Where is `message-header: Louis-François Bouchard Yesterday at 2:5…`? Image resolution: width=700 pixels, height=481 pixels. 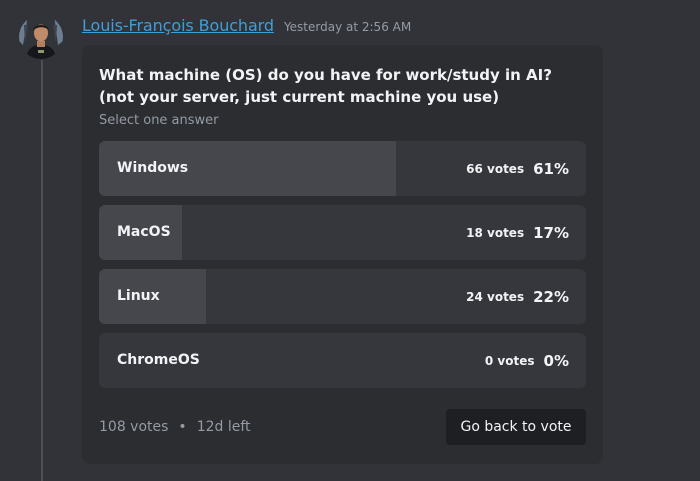 message-header: Louis-François Bouchard Yesterday at 2:5… is located at coordinates (246, 27).